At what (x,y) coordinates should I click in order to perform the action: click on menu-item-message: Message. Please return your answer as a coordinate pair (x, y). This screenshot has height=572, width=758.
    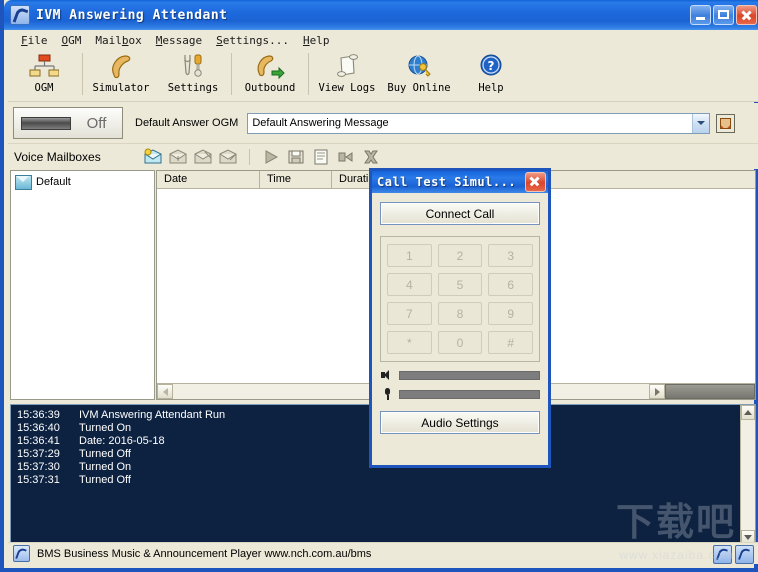
    Looking at the image, I should click on (179, 40).